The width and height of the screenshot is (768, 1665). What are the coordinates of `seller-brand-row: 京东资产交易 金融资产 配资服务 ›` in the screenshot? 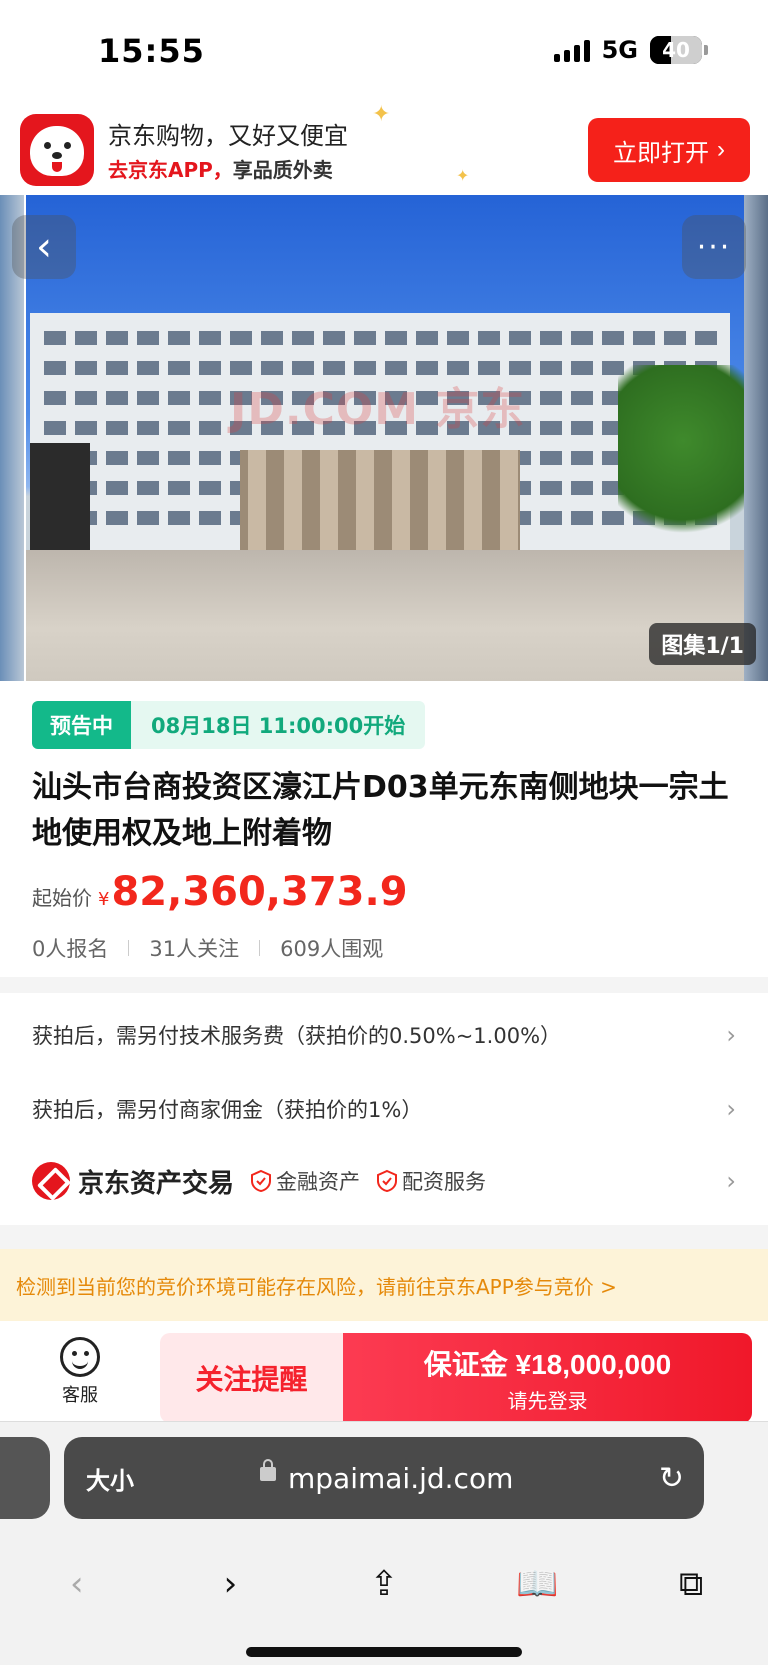 It's located at (384, 1181).